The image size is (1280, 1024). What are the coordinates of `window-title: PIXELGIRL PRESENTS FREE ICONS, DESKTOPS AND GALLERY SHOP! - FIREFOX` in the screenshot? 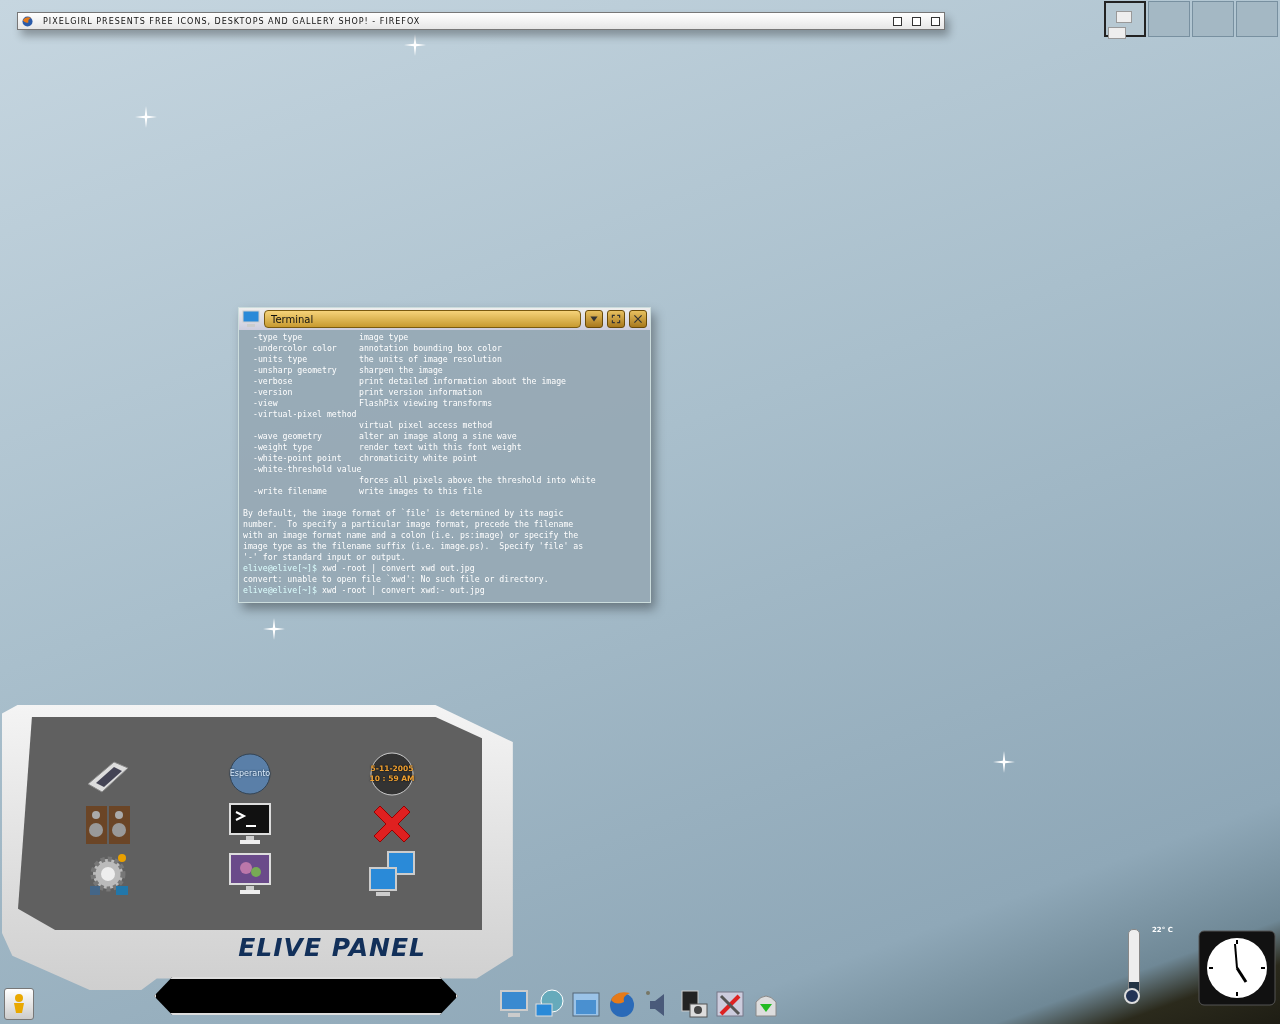 It's located at (232, 21).